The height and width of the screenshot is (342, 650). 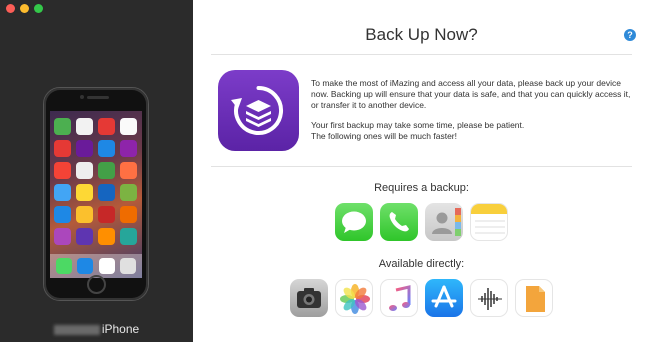 I want to click on voice-memos-icon, so click(x=489, y=298).